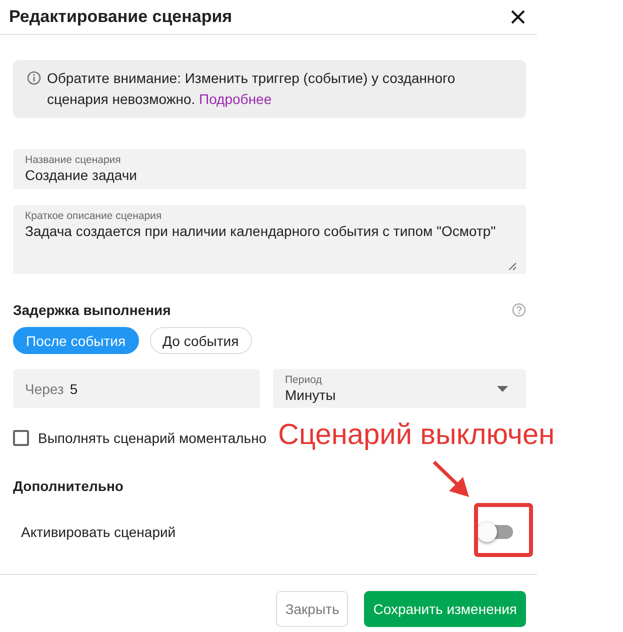  I want to click on delay-field: Через 5, so click(136, 388).